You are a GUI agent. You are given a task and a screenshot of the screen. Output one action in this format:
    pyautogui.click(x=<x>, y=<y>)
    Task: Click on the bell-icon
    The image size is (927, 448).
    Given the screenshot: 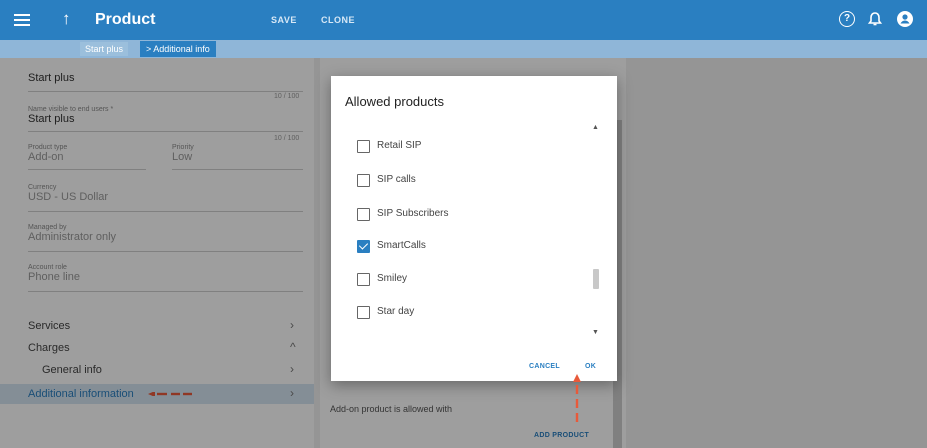 What is the action you would take?
    pyautogui.click(x=875, y=19)
    